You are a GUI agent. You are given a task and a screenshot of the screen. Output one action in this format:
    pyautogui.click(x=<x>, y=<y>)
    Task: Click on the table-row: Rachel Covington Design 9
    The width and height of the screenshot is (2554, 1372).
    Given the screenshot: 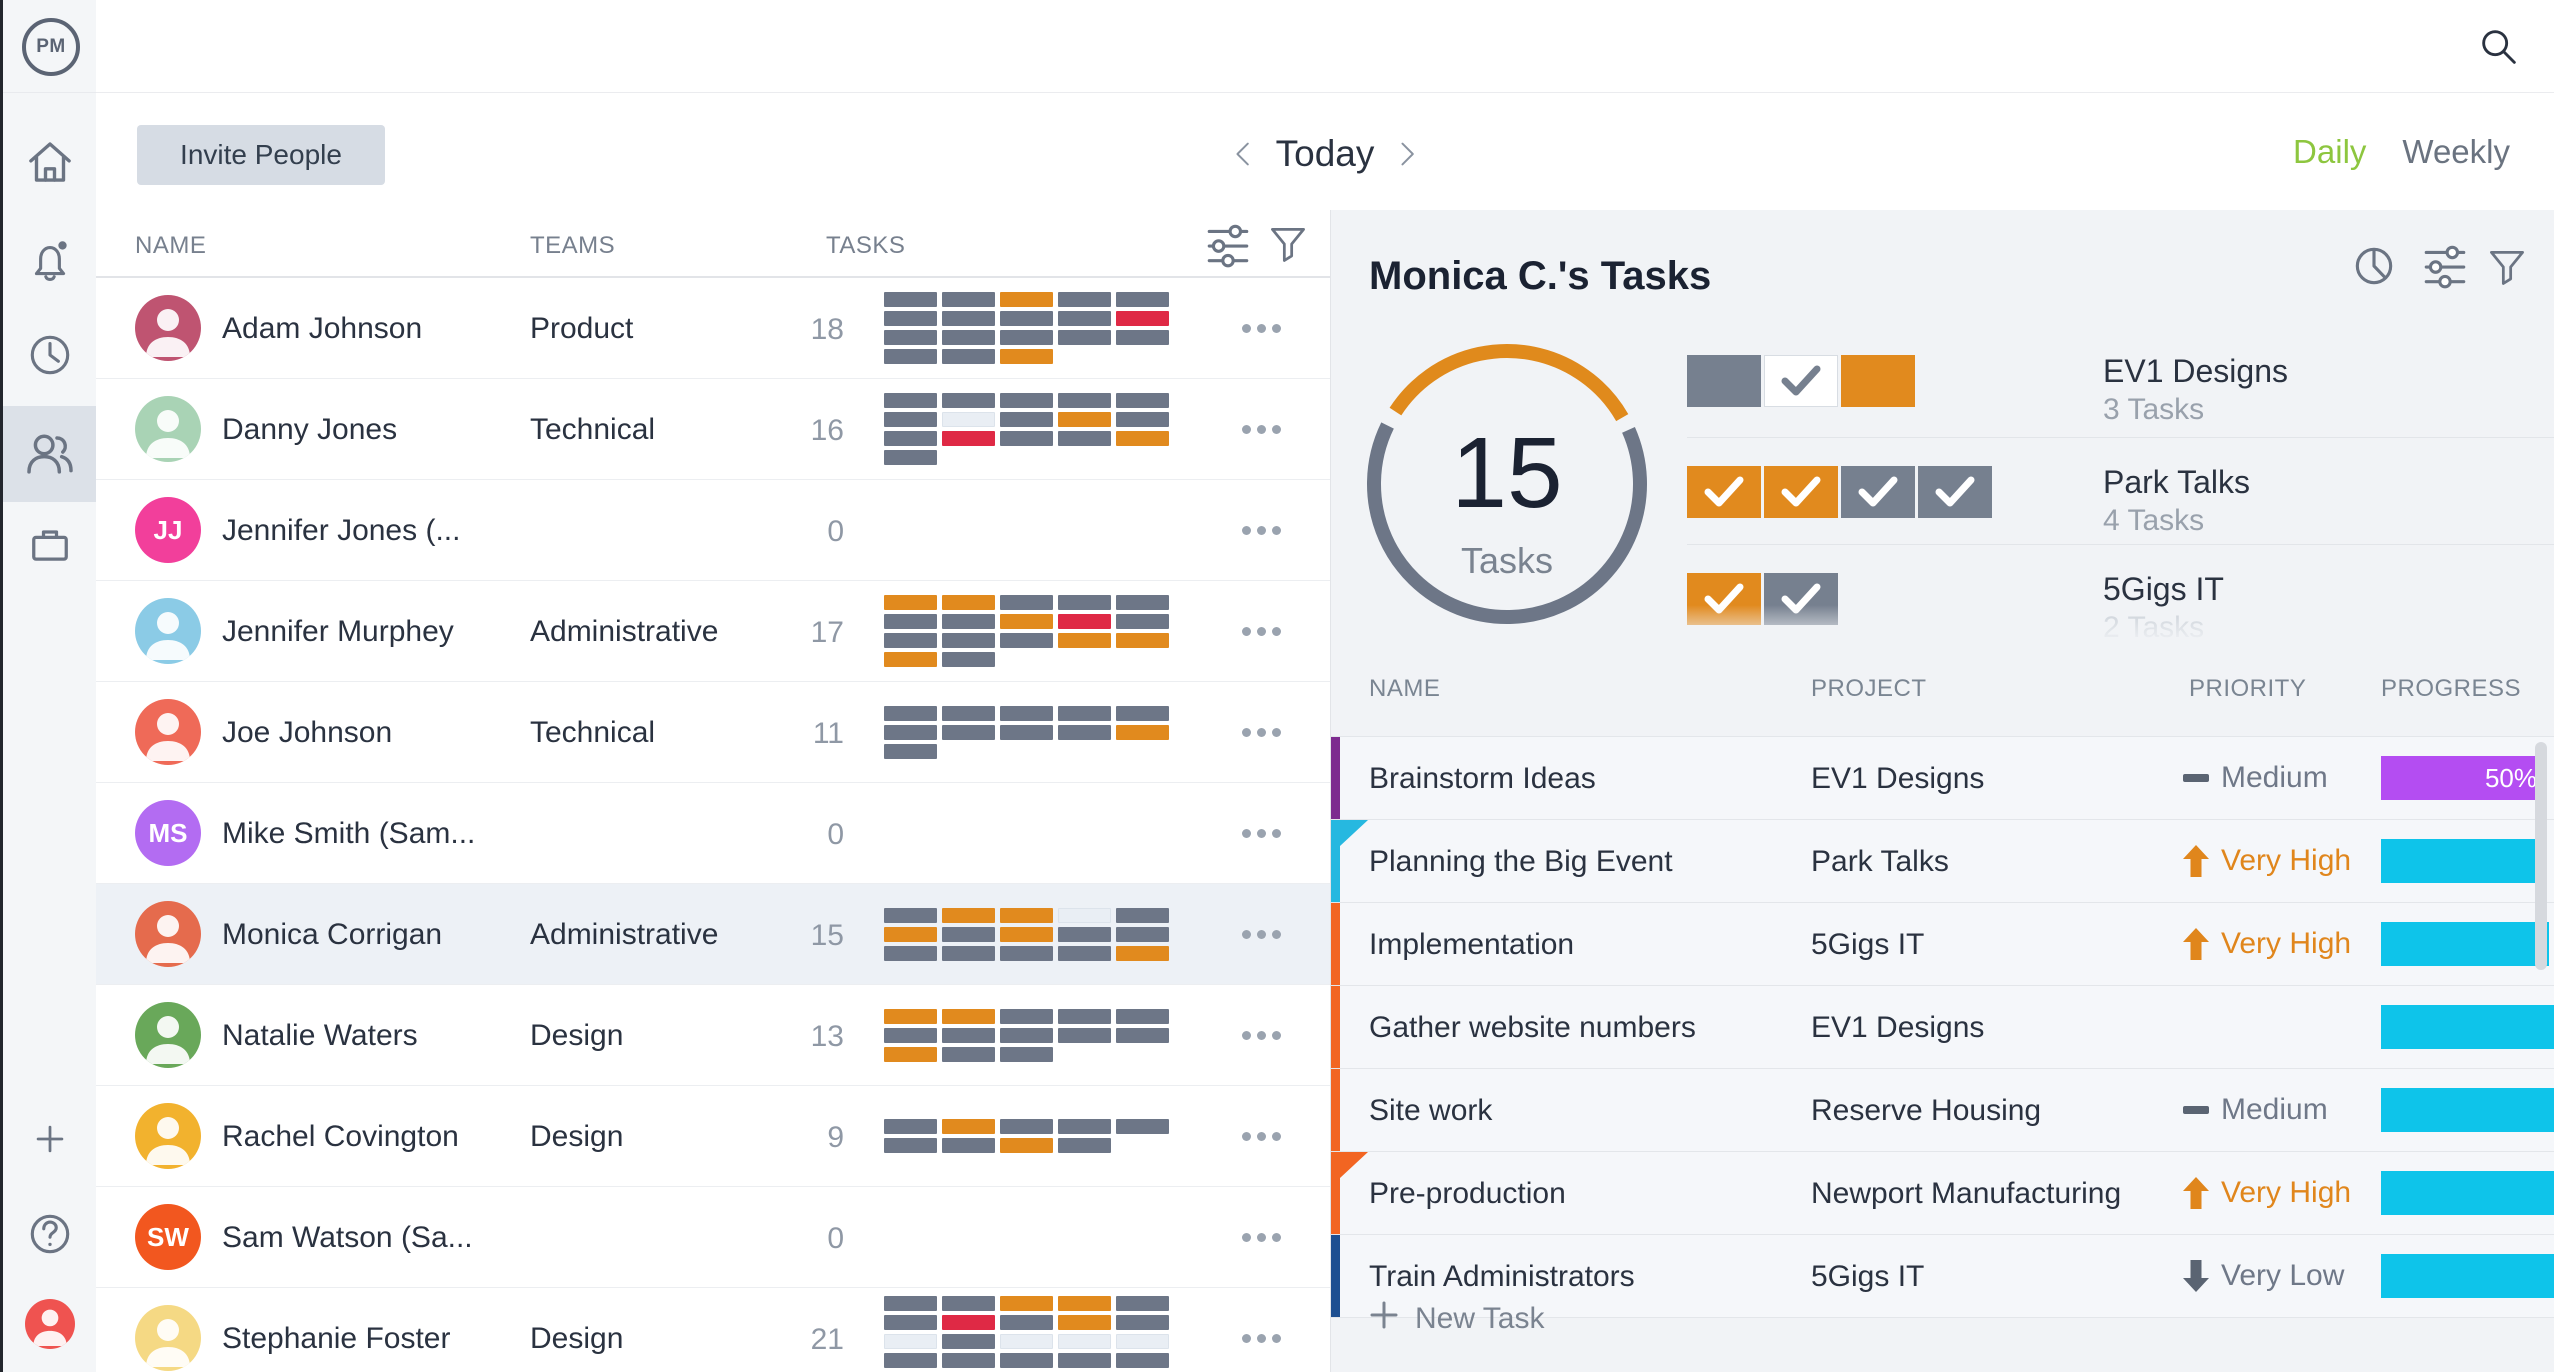 What is the action you would take?
    pyautogui.click(x=713, y=1136)
    